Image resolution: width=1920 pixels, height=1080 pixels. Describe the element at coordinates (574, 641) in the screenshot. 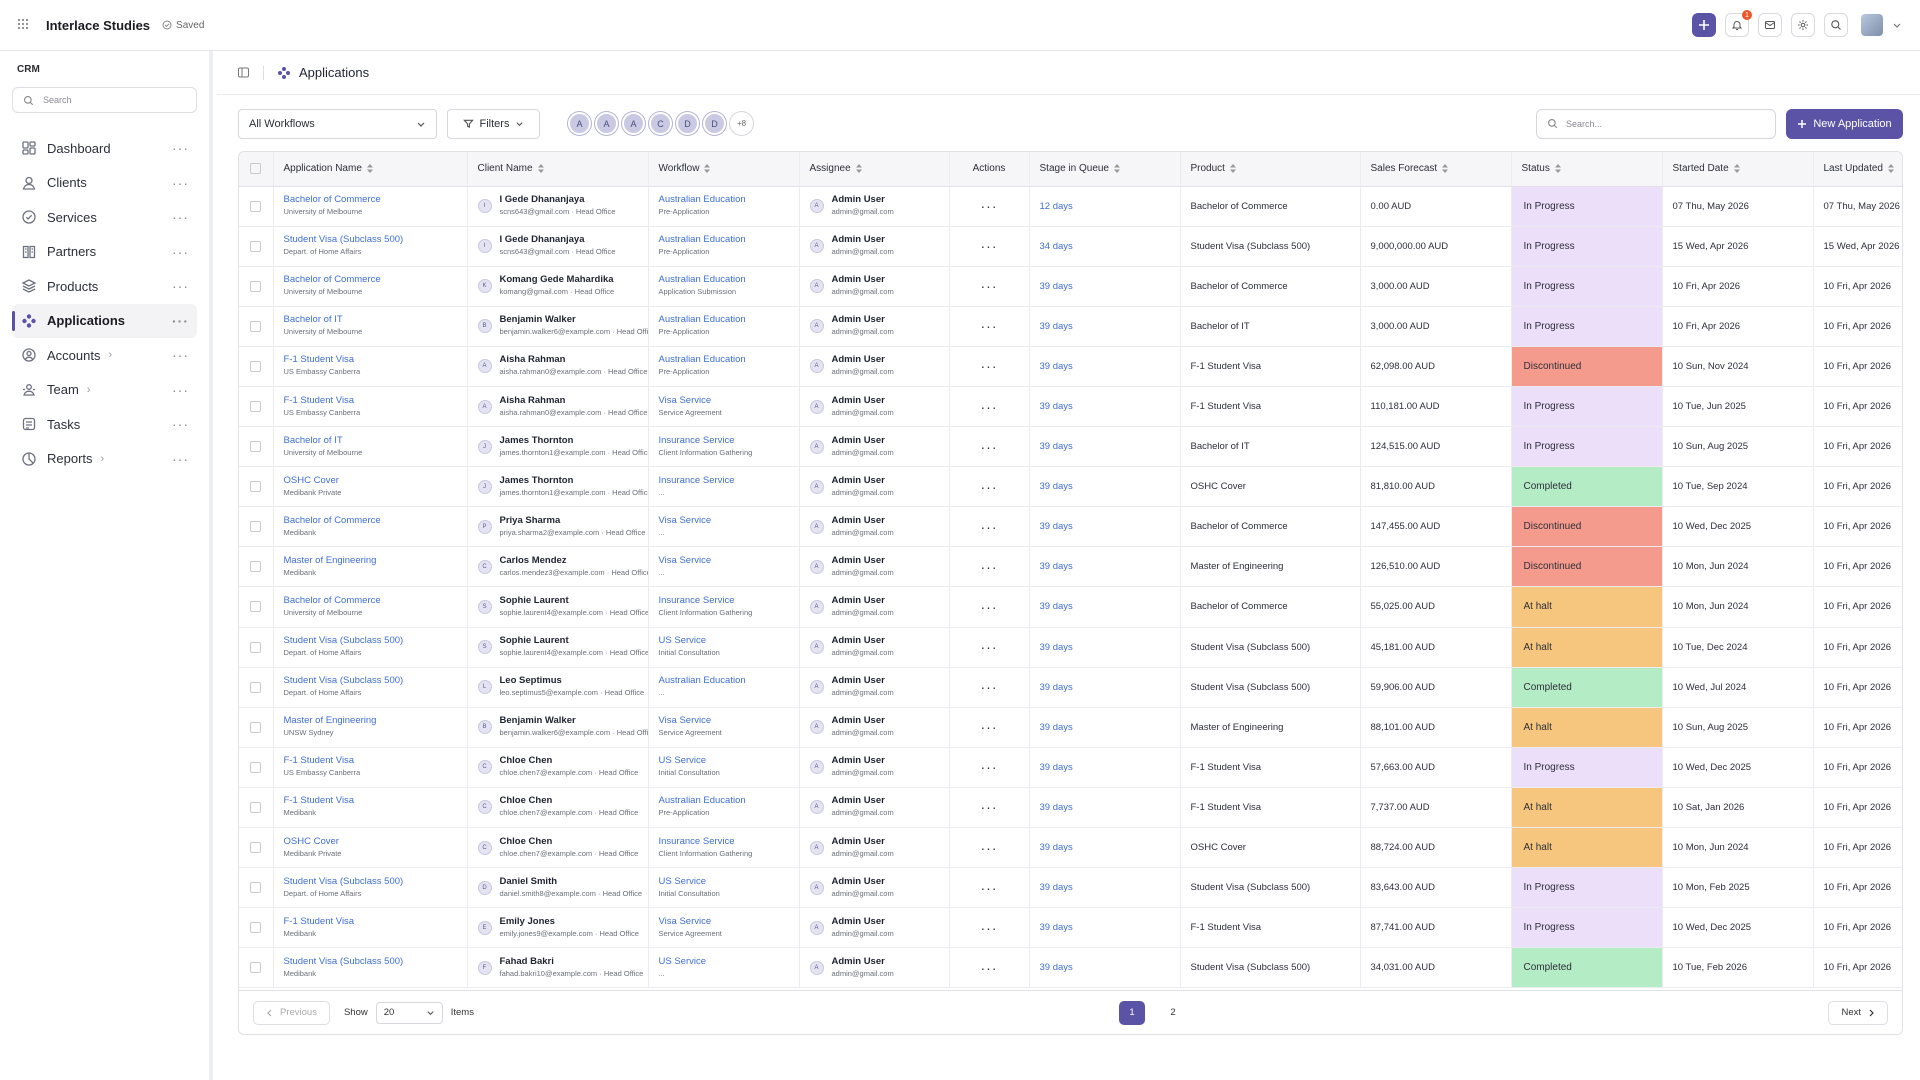

I see `client-name: Sophie Laurent` at that location.